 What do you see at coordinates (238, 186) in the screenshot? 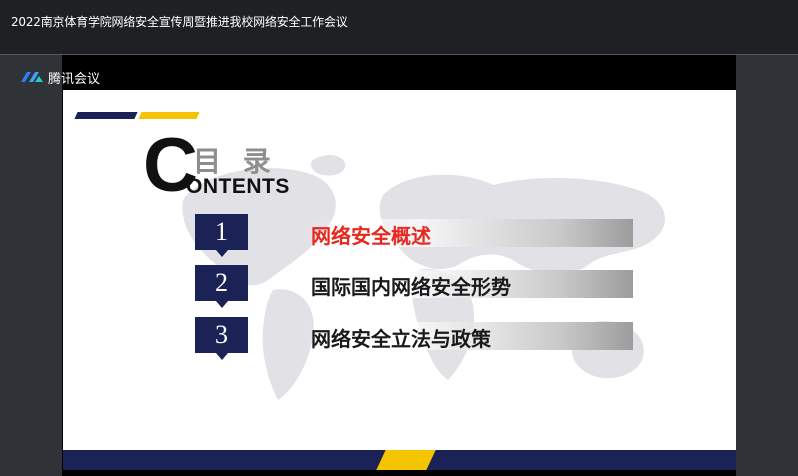
I see `contents-heading-en: ONTENTS` at bounding box center [238, 186].